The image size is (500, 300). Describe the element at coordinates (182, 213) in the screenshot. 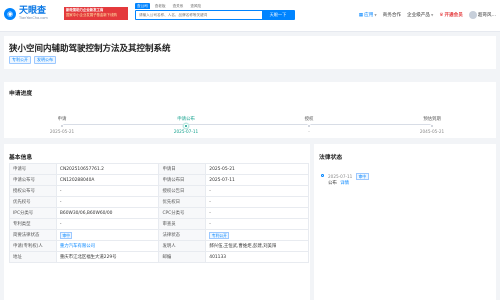

I see `field-label: CPC分类号` at that location.